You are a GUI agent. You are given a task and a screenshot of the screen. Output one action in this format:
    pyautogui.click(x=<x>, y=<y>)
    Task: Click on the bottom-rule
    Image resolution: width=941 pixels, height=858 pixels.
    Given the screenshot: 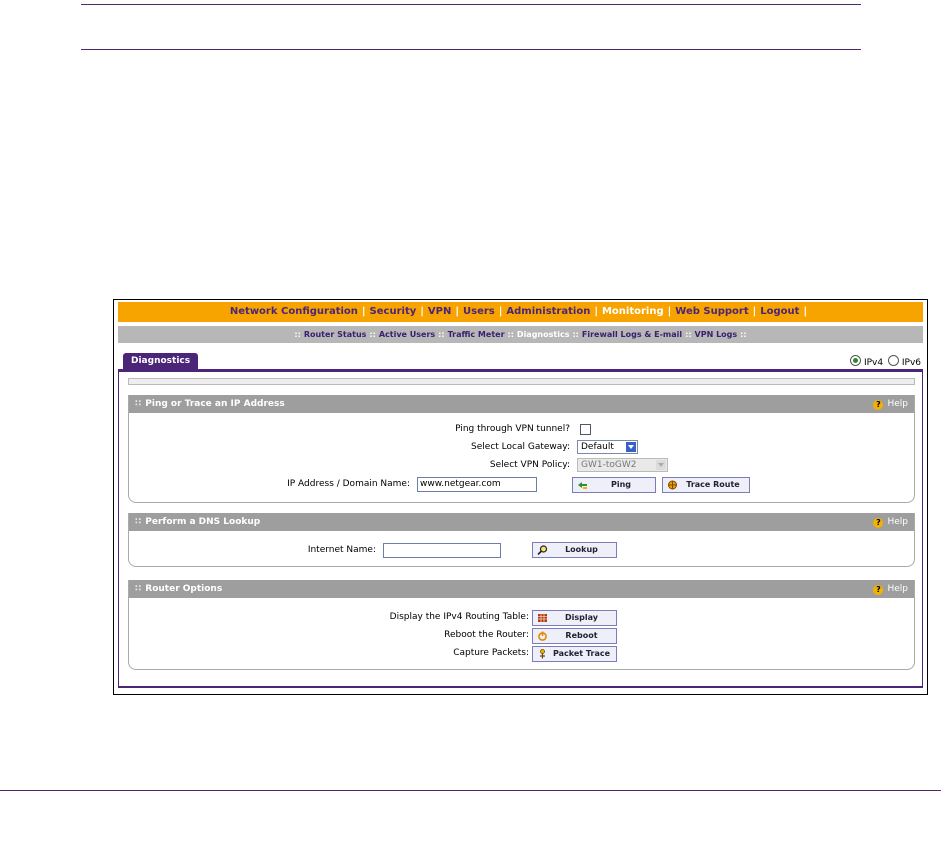 What is the action you would take?
    pyautogui.click(x=470, y=790)
    